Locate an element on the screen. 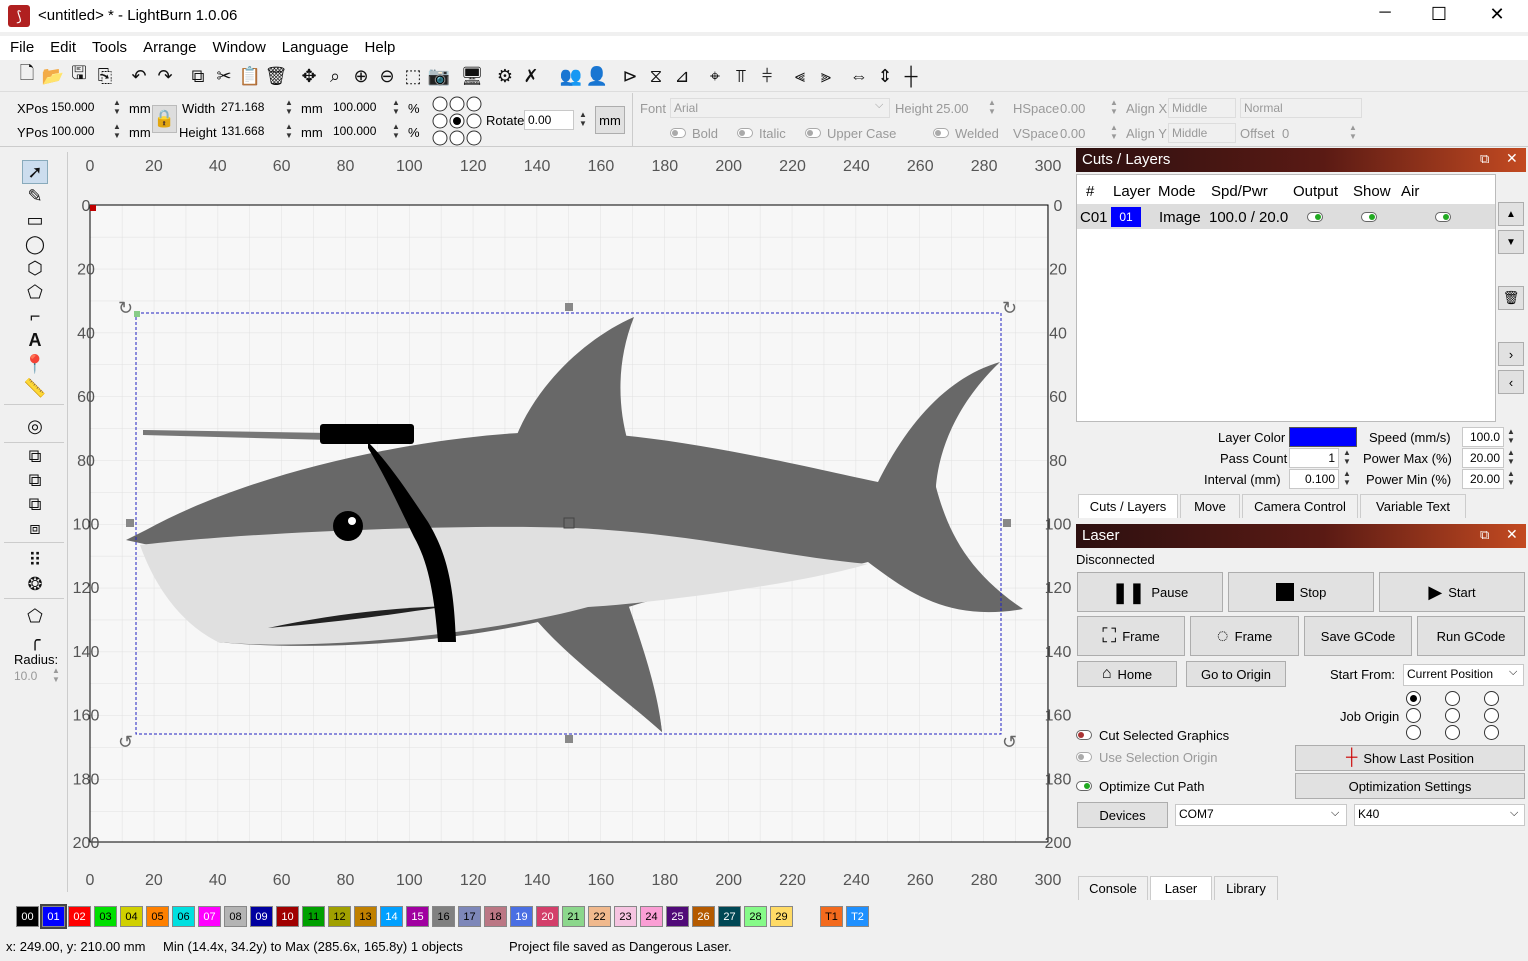  power-min-field: 20.00 is located at coordinates (1483, 479).